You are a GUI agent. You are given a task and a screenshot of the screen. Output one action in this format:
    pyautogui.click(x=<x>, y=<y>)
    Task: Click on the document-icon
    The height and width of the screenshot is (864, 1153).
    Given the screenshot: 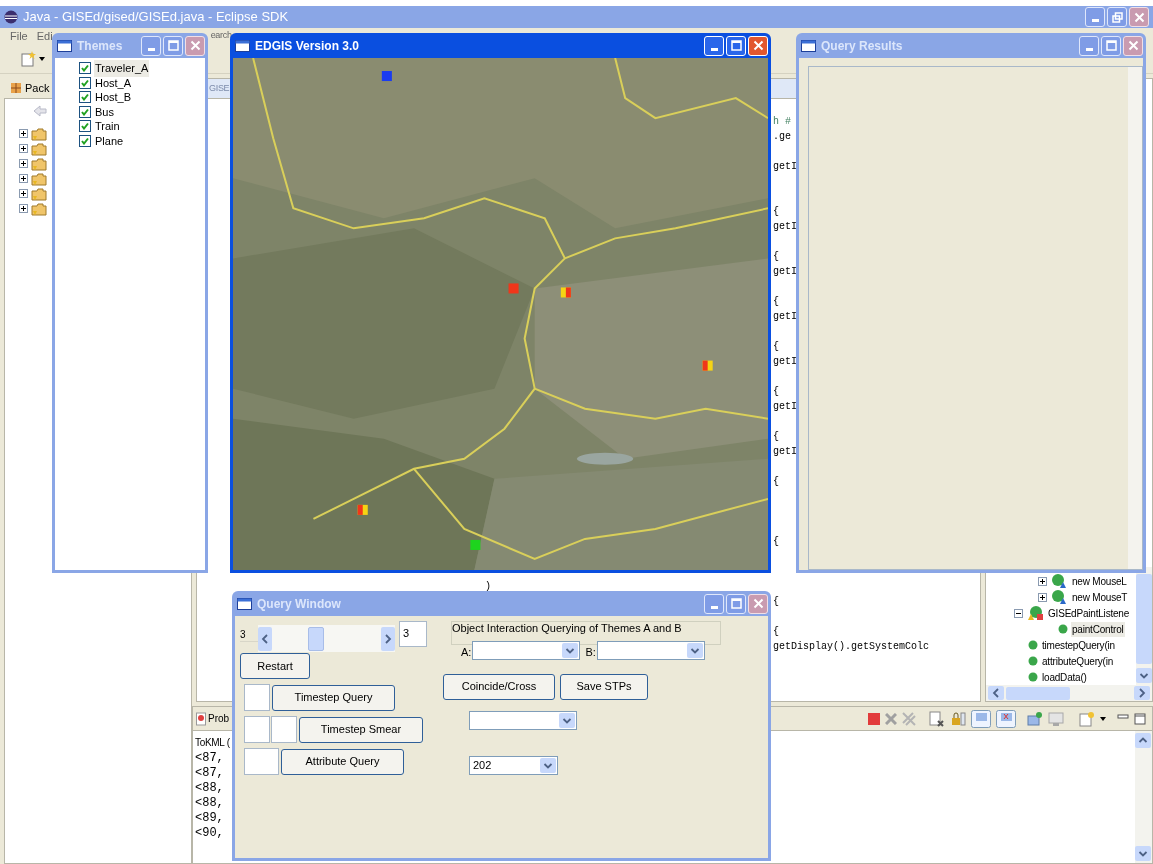 What is the action you would take?
    pyautogui.click(x=937, y=718)
    